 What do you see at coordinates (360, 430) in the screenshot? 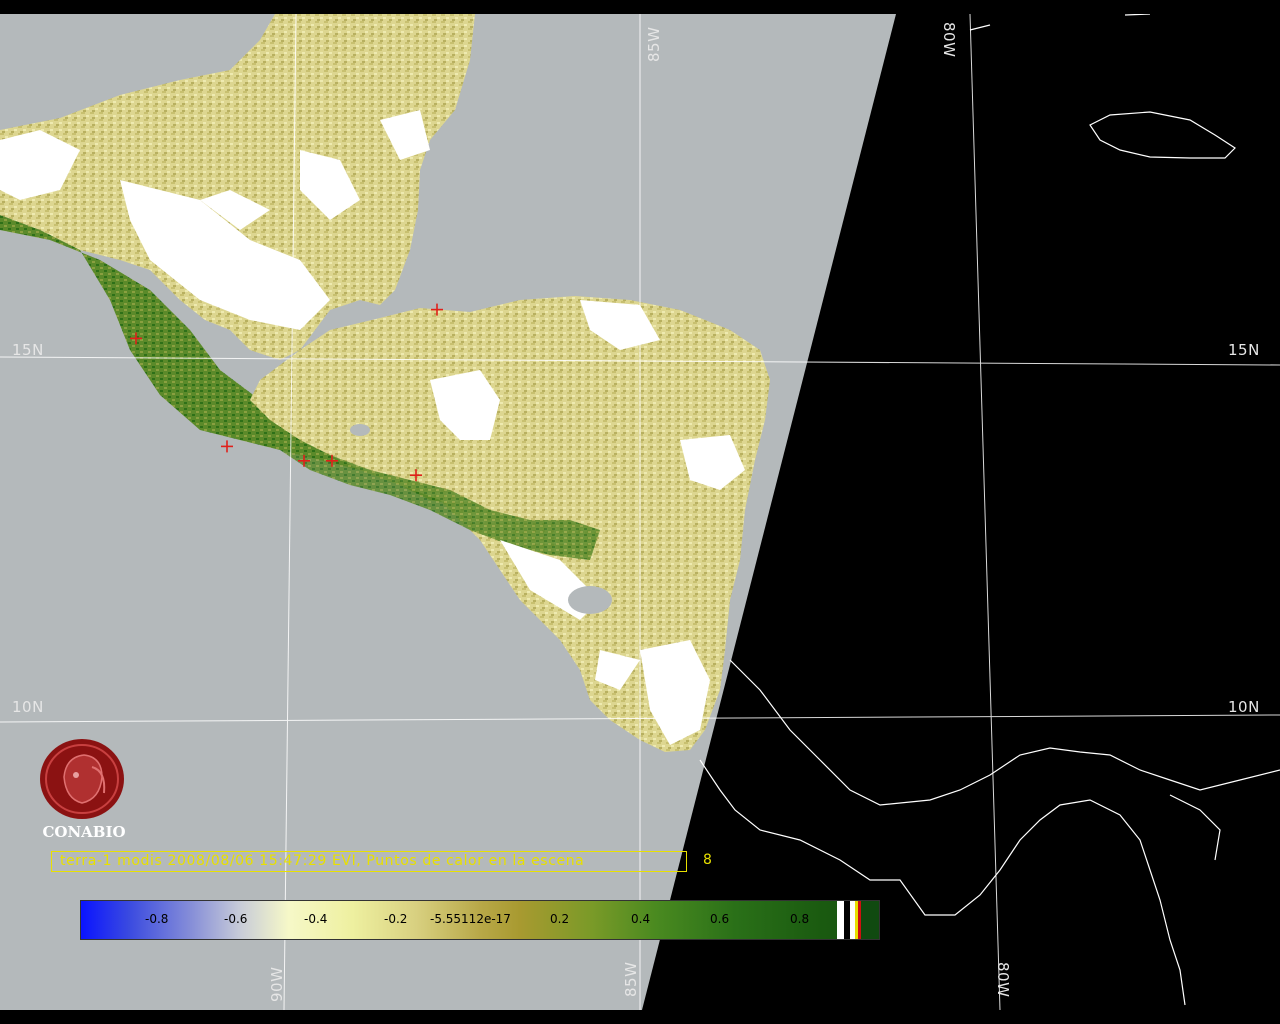
I see `lake-small` at bounding box center [360, 430].